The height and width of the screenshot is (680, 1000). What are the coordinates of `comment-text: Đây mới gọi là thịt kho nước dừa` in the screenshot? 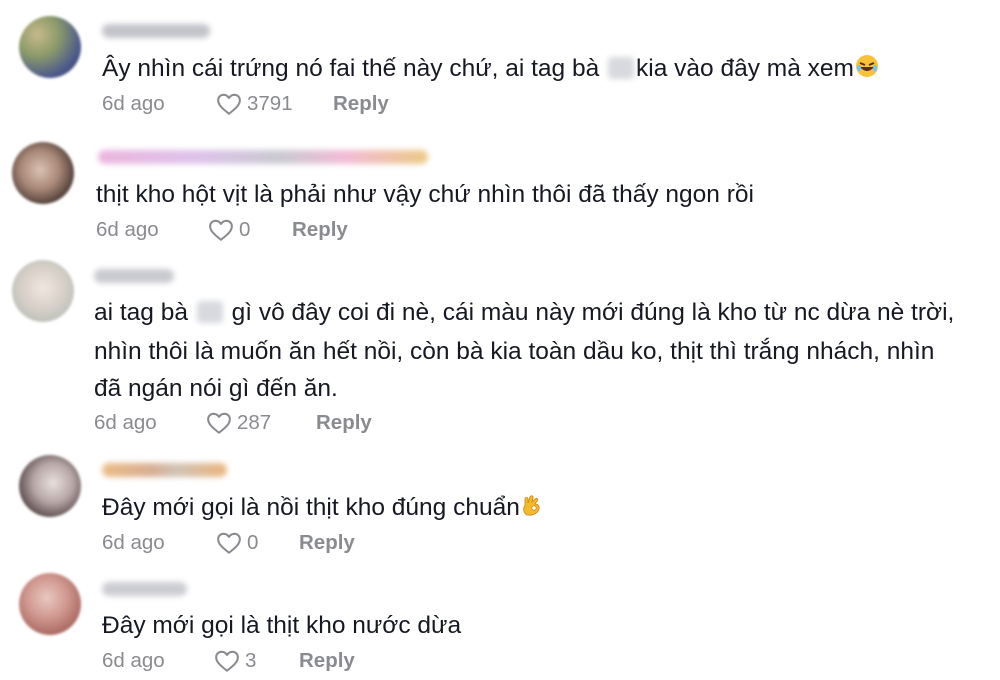 It's located at (282, 625).